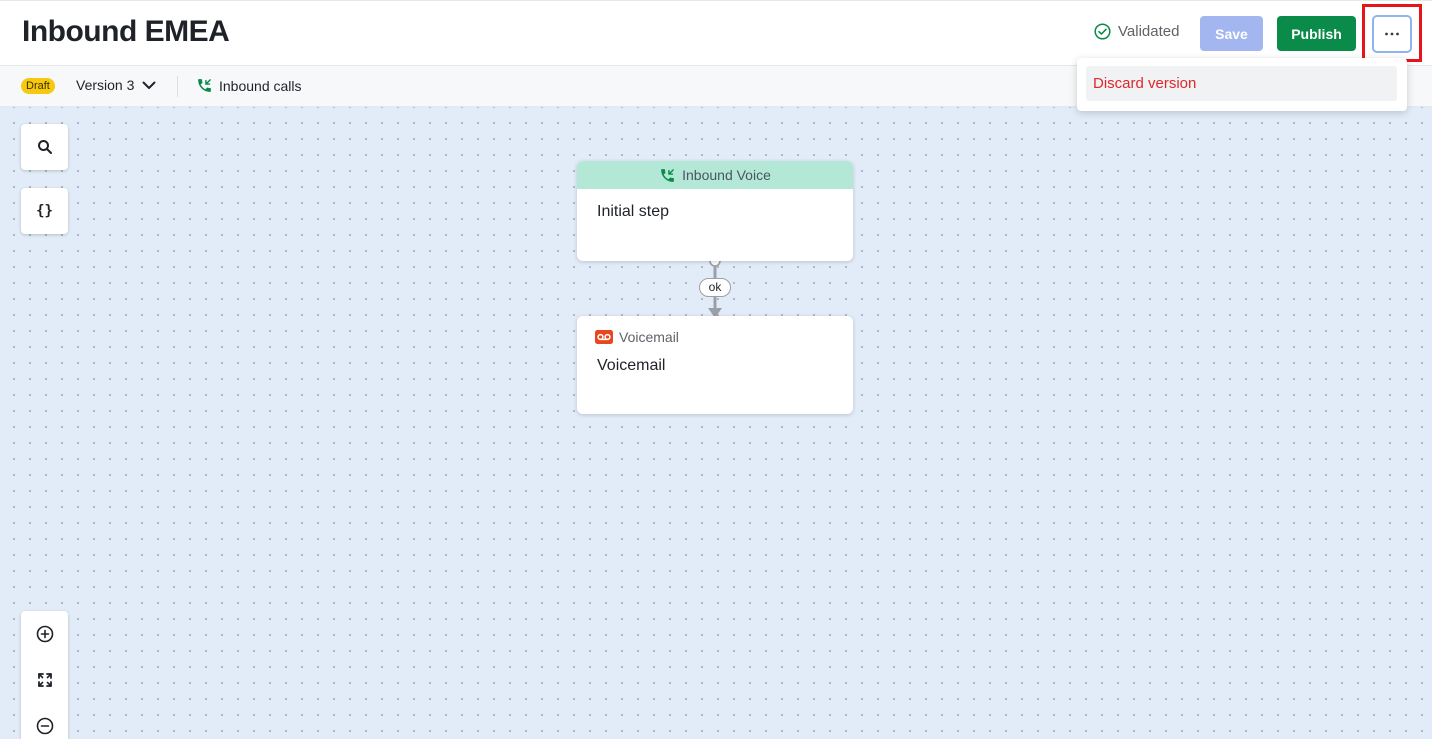  I want to click on validation-status-label: Validated, so click(1149, 31).